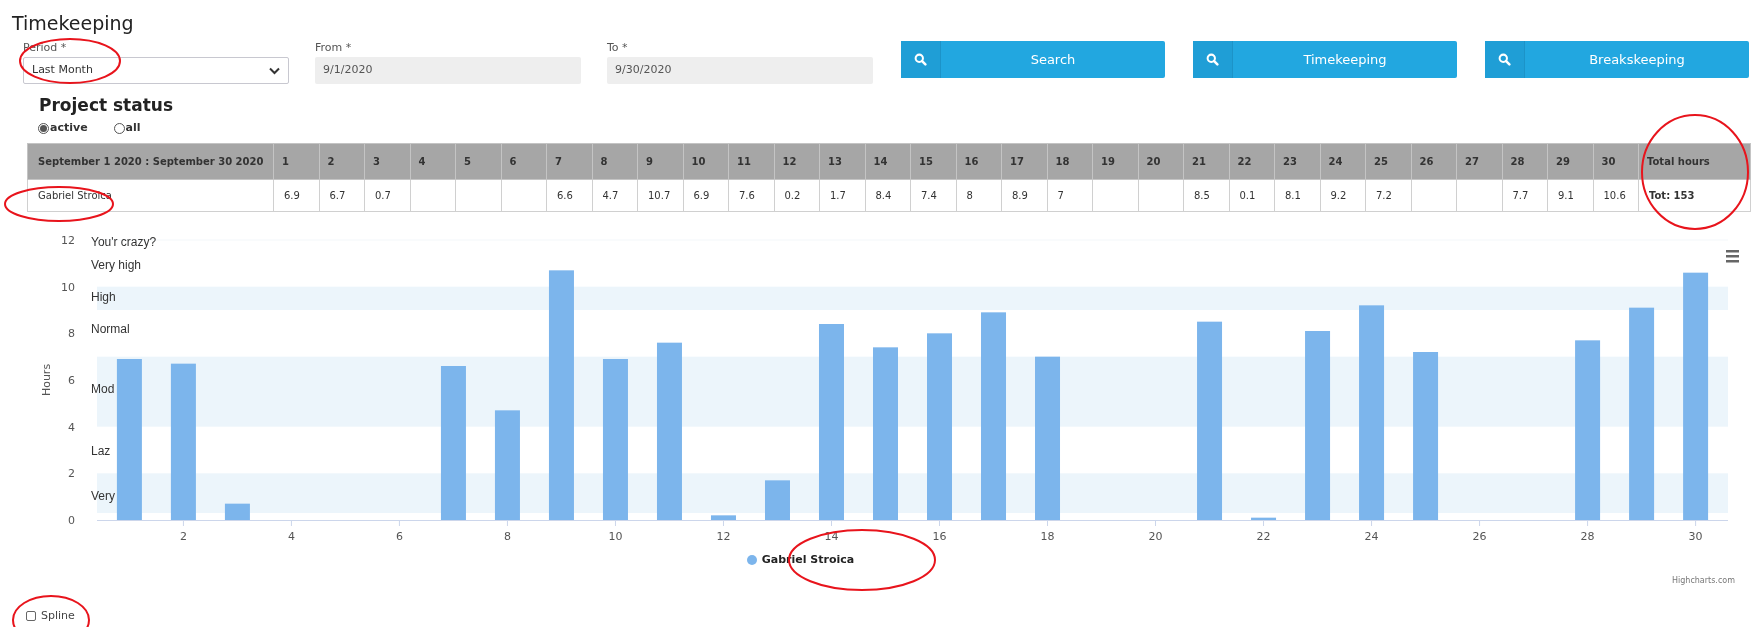 Image resolution: width=1751 pixels, height=627 pixels. What do you see at coordinates (929, 195) in the screenshot?
I see `table-cell: 7.4` at bounding box center [929, 195].